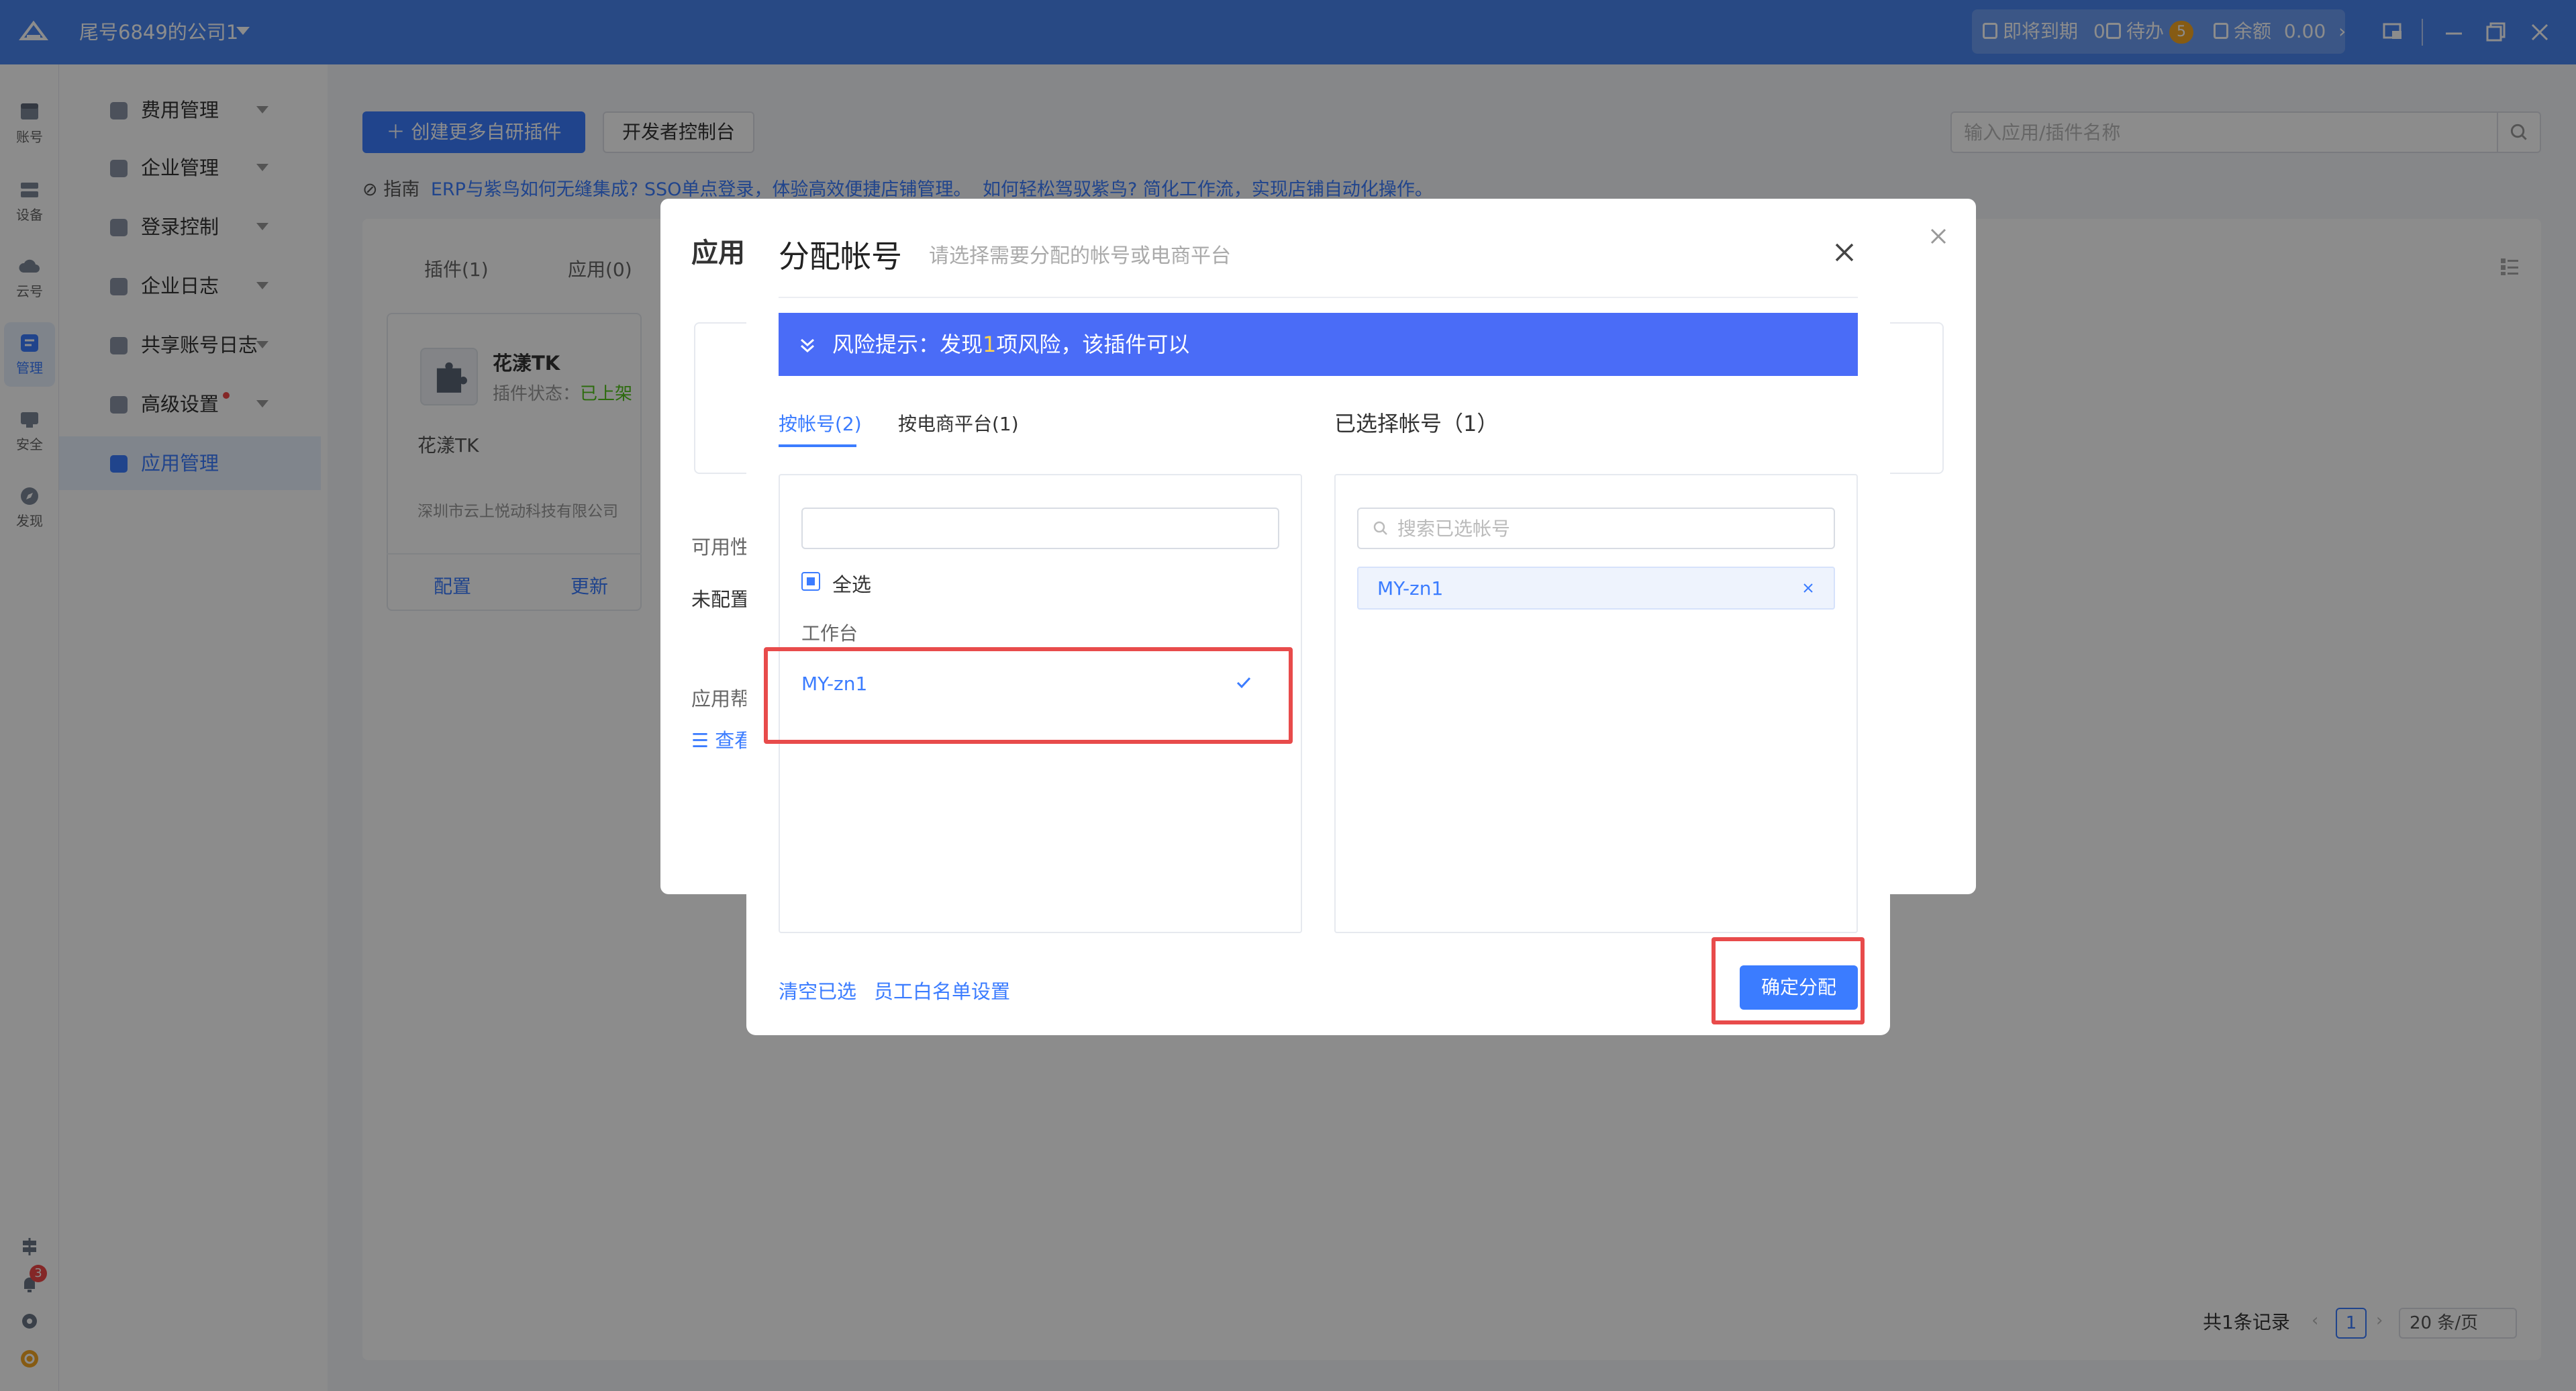  Describe the element at coordinates (807, 346) in the screenshot. I see `double-chevron-down-icon` at that location.